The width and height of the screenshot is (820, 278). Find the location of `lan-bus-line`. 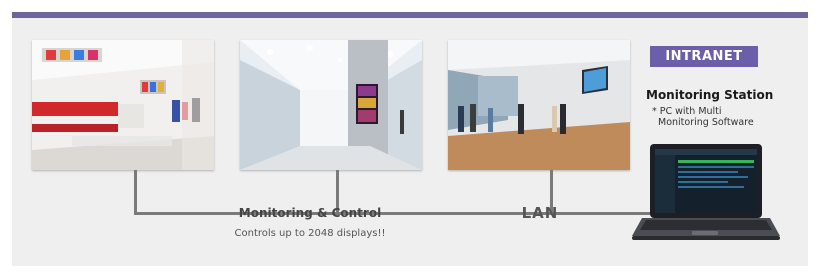

lan-bus-line is located at coordinates (397, 213).